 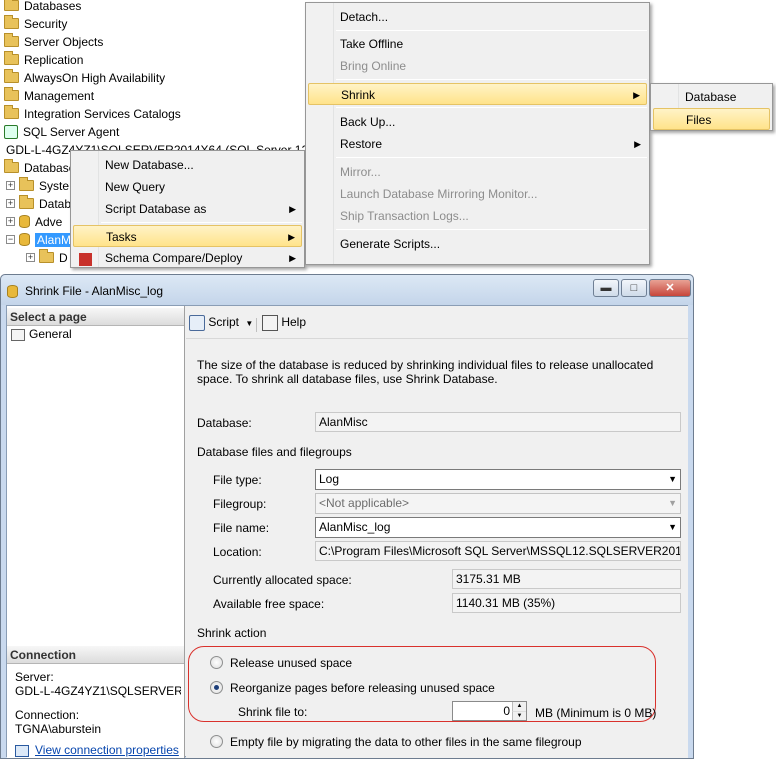 I want to click on tree-node-label: Datab, so click(x=55, y=204).